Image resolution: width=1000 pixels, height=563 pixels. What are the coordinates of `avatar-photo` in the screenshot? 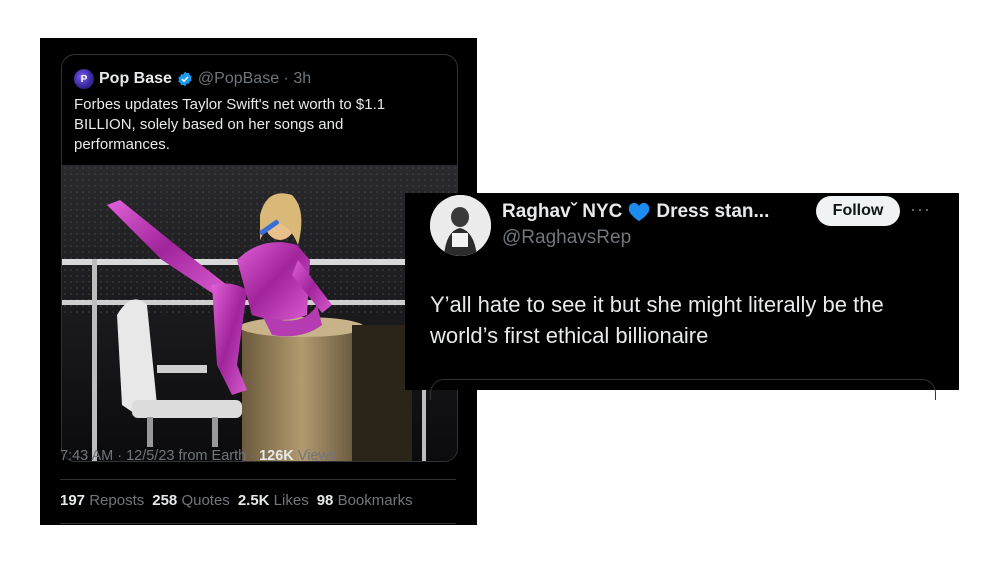 It's located at (460, 225).